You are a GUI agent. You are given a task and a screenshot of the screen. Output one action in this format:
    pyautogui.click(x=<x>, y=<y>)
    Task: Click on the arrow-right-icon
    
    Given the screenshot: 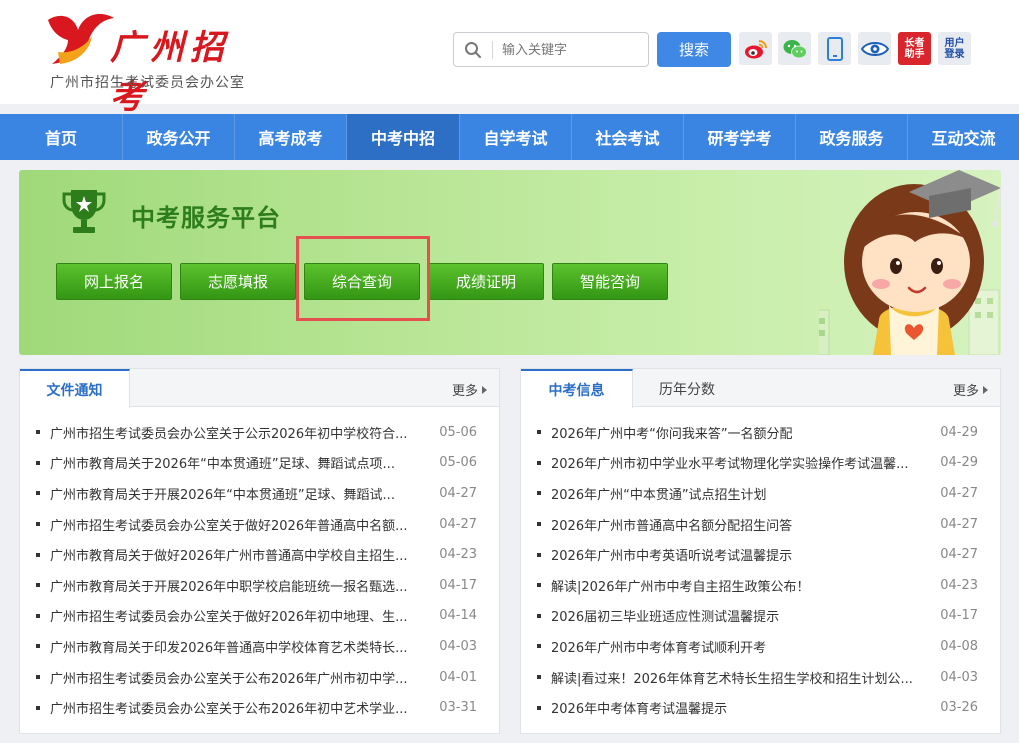 What is the action you would take?
    pyautogui.click(x=484, y=390)
    